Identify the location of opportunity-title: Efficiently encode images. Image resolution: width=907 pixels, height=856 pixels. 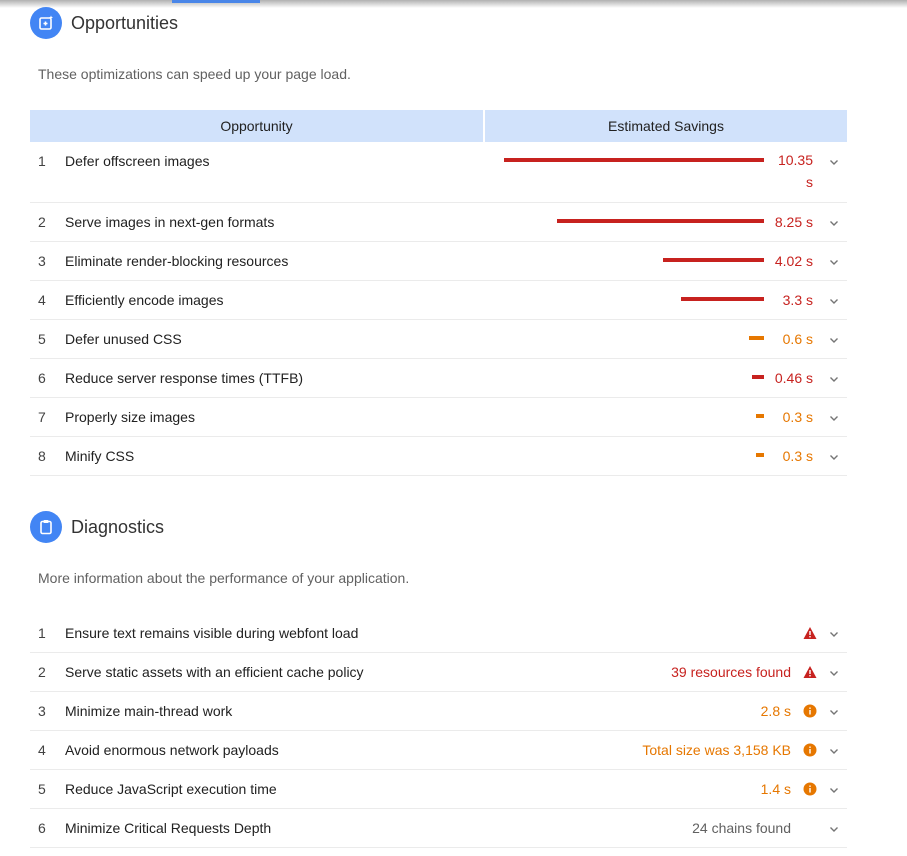
(144, 300).